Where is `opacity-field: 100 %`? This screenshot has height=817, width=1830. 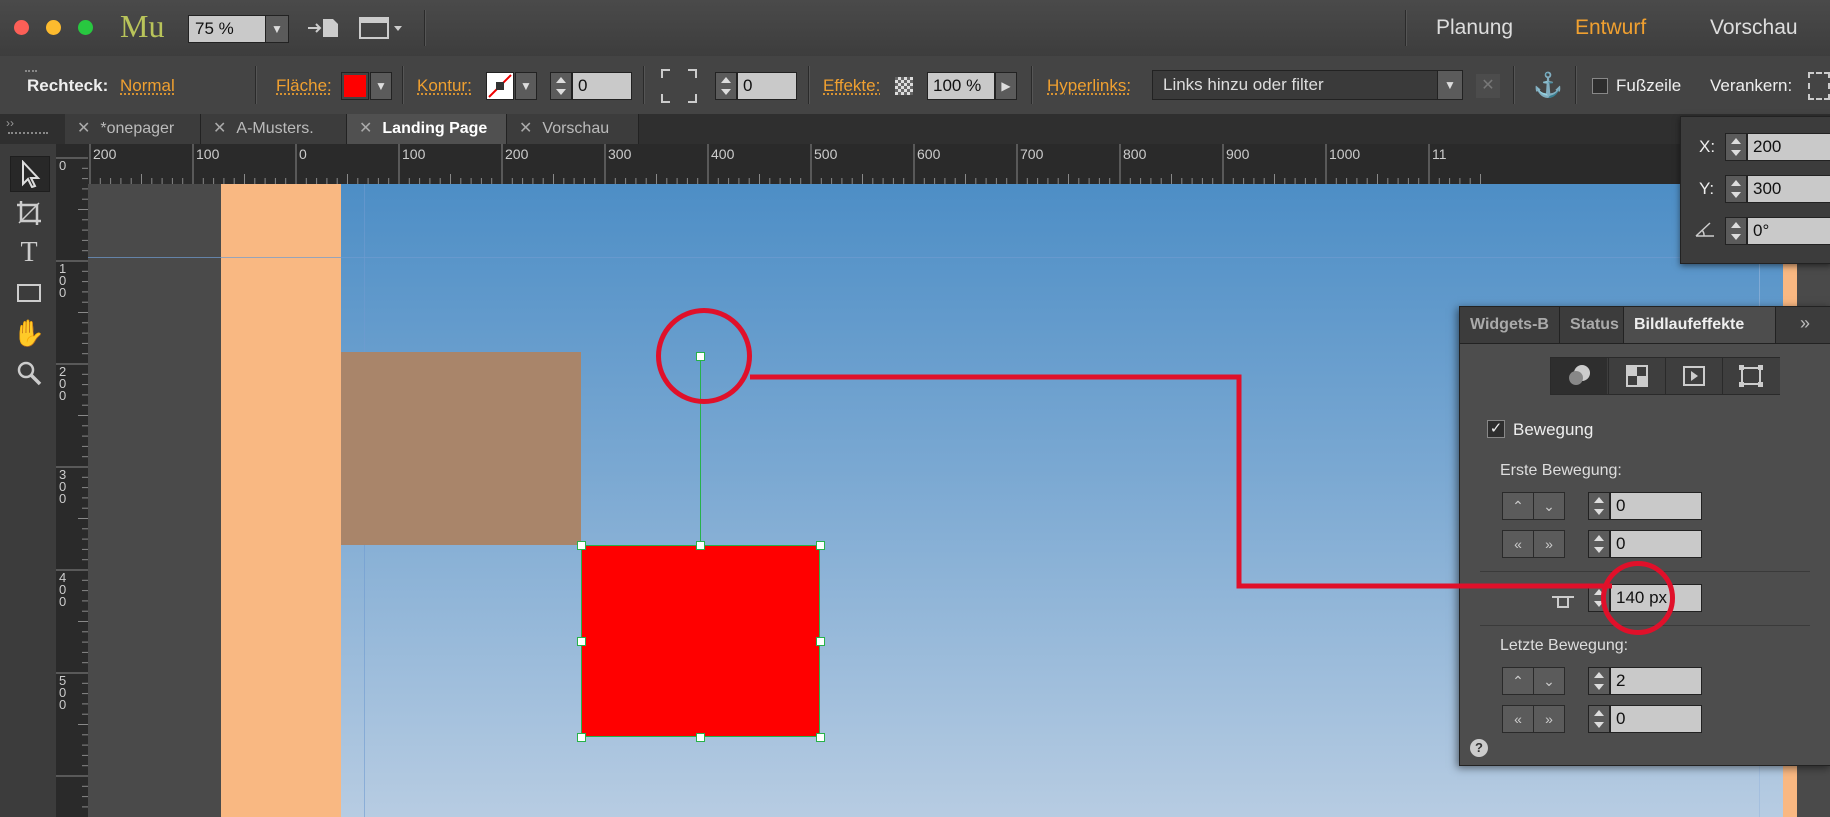 opacity-field: 100 % is located at coordinates (961, 86).